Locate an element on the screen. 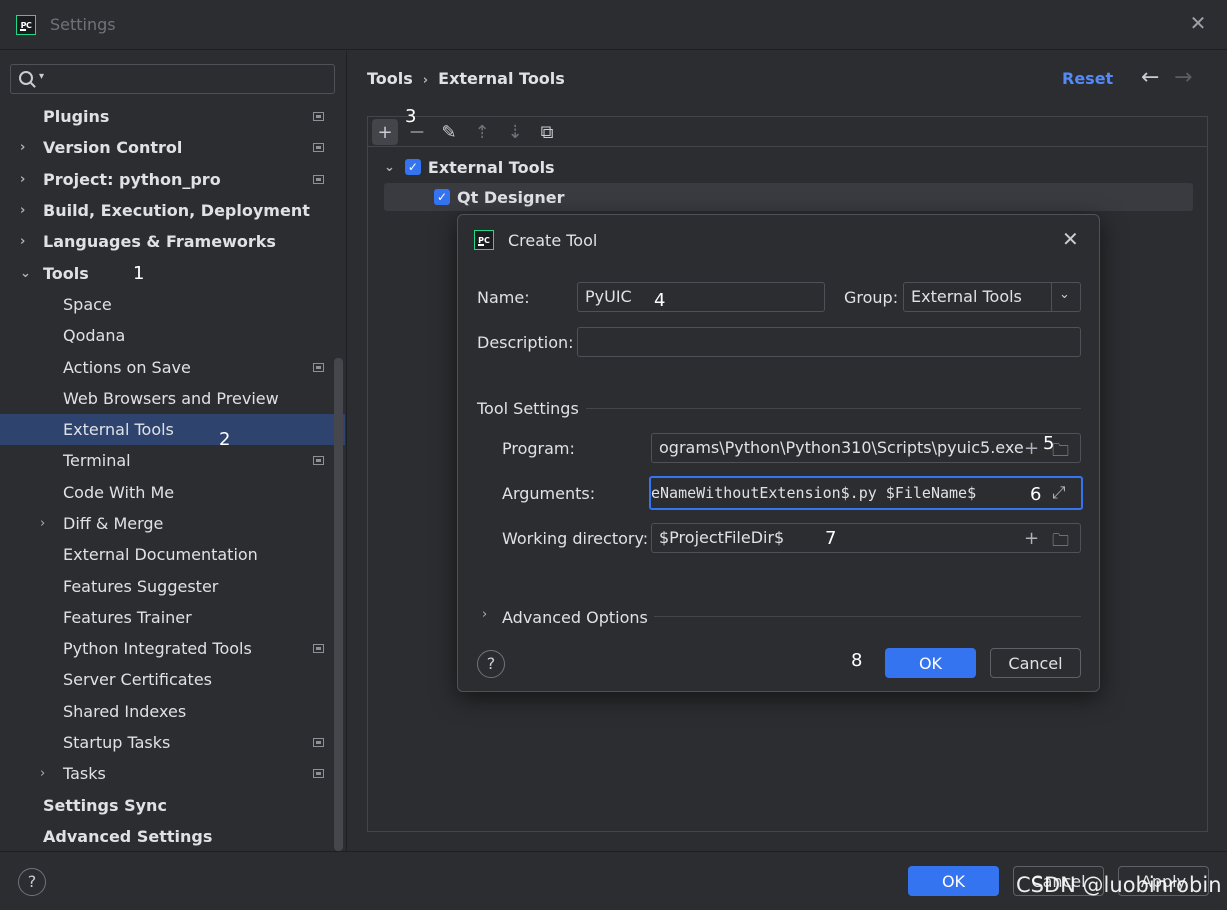 This screenshot has height=910, width=1227. sidebar-item-label: Actions on Save is located at coordinates (127, 367).